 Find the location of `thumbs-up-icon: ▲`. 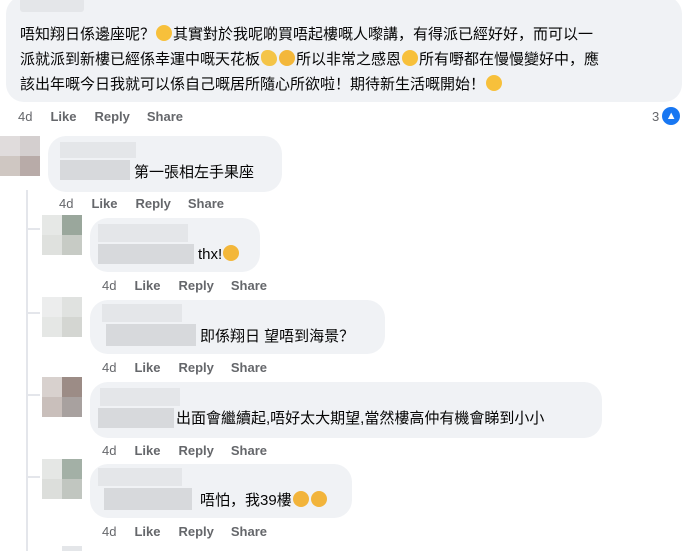

thumbs-up-icon: ▲ is located at coordinates (671, 116).